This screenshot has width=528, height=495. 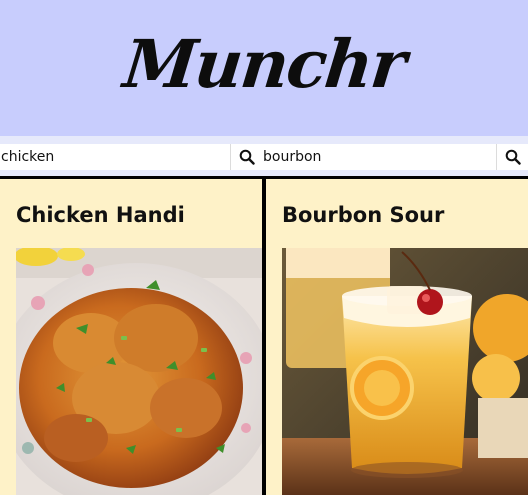 I want to click on search-bar, so click(x=264, y=157).